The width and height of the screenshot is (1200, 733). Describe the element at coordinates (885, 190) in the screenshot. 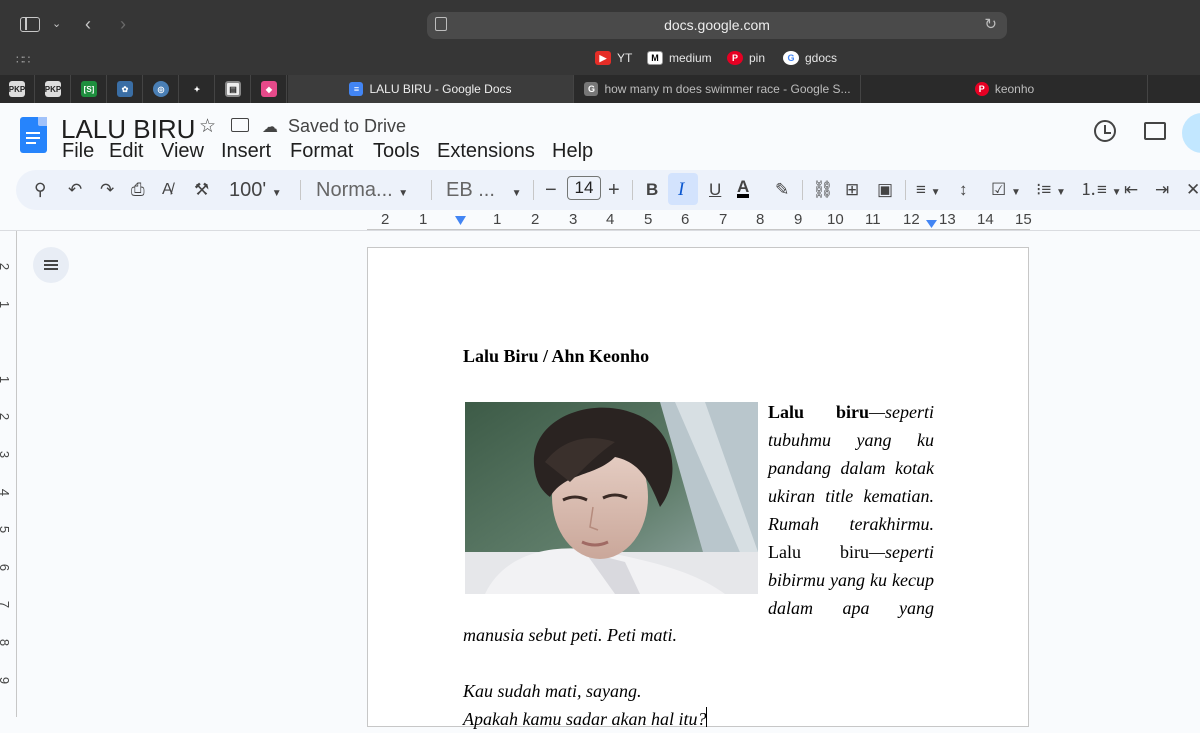

I see `insert-image-icon: ▣` at that location.